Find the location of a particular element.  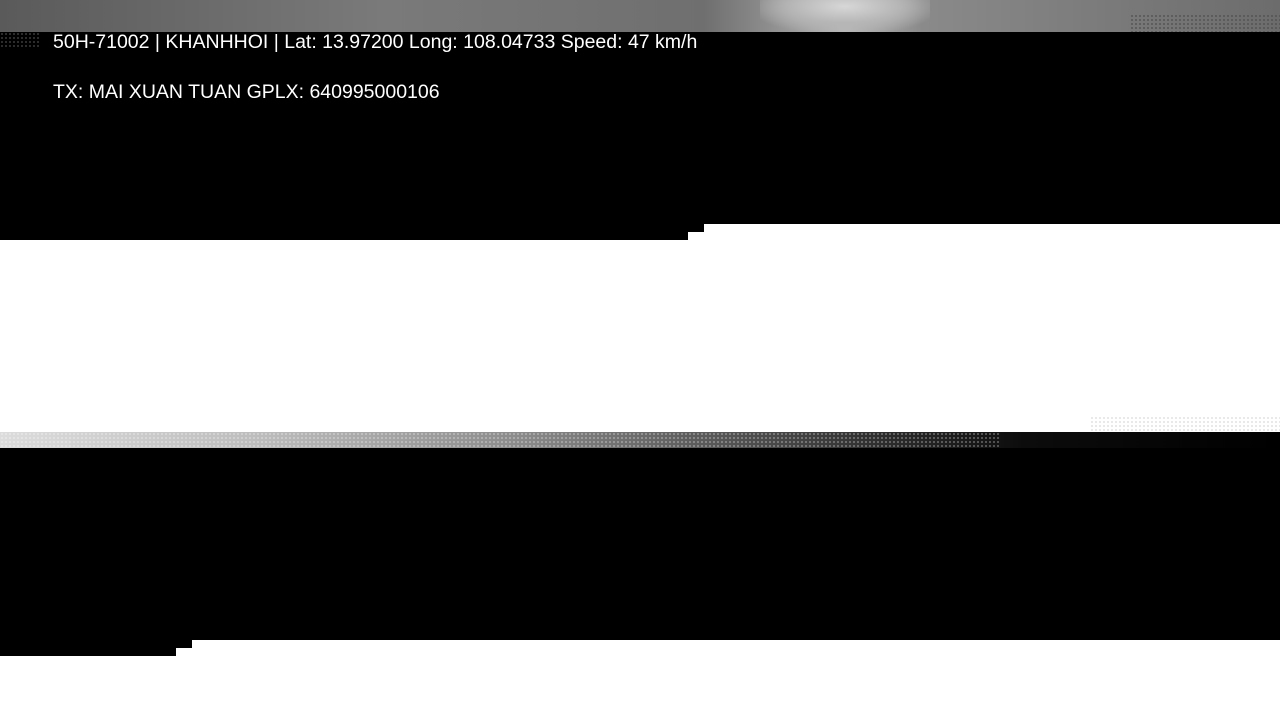

driver-info-overlay: TX: MAI XUAN TUAN GPLX: 640995000106 is located at coordinates (246, 92).